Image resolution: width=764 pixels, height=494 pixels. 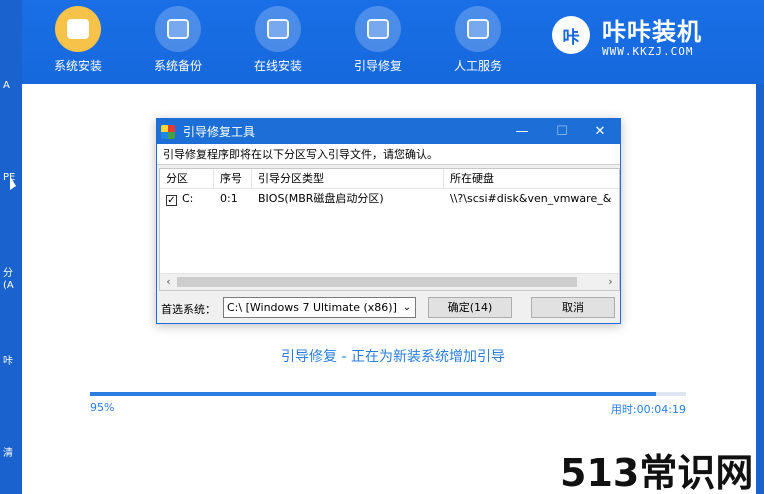 I want to click on nav-boot-repair: 引导修复, so click(x=378, y=42).